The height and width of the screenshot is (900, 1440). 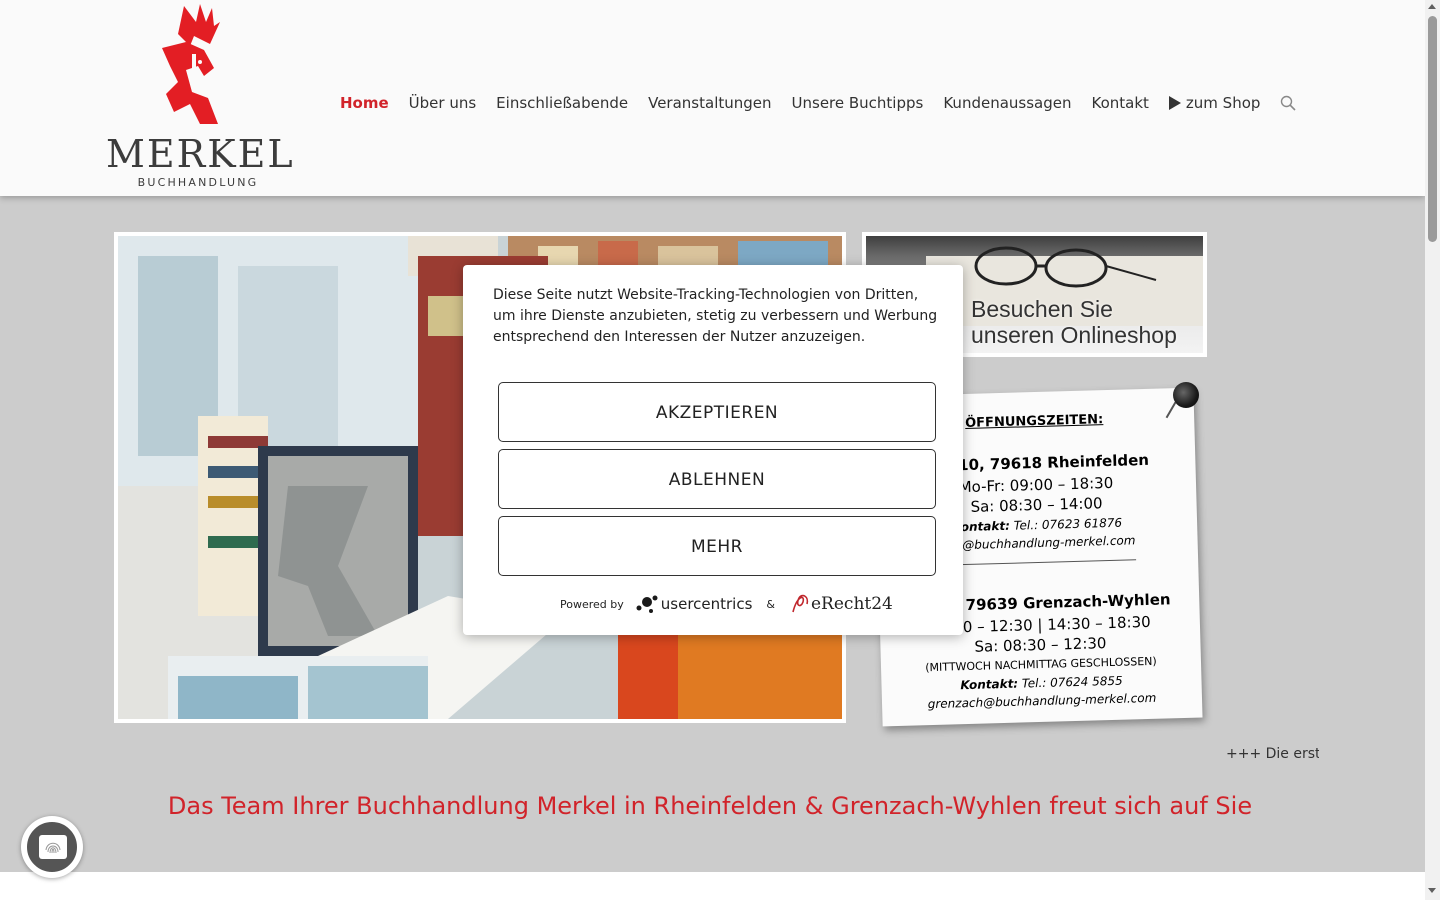 I want to click on nav-item-ueber-uns: Über uns, so click(x=443, y=103).